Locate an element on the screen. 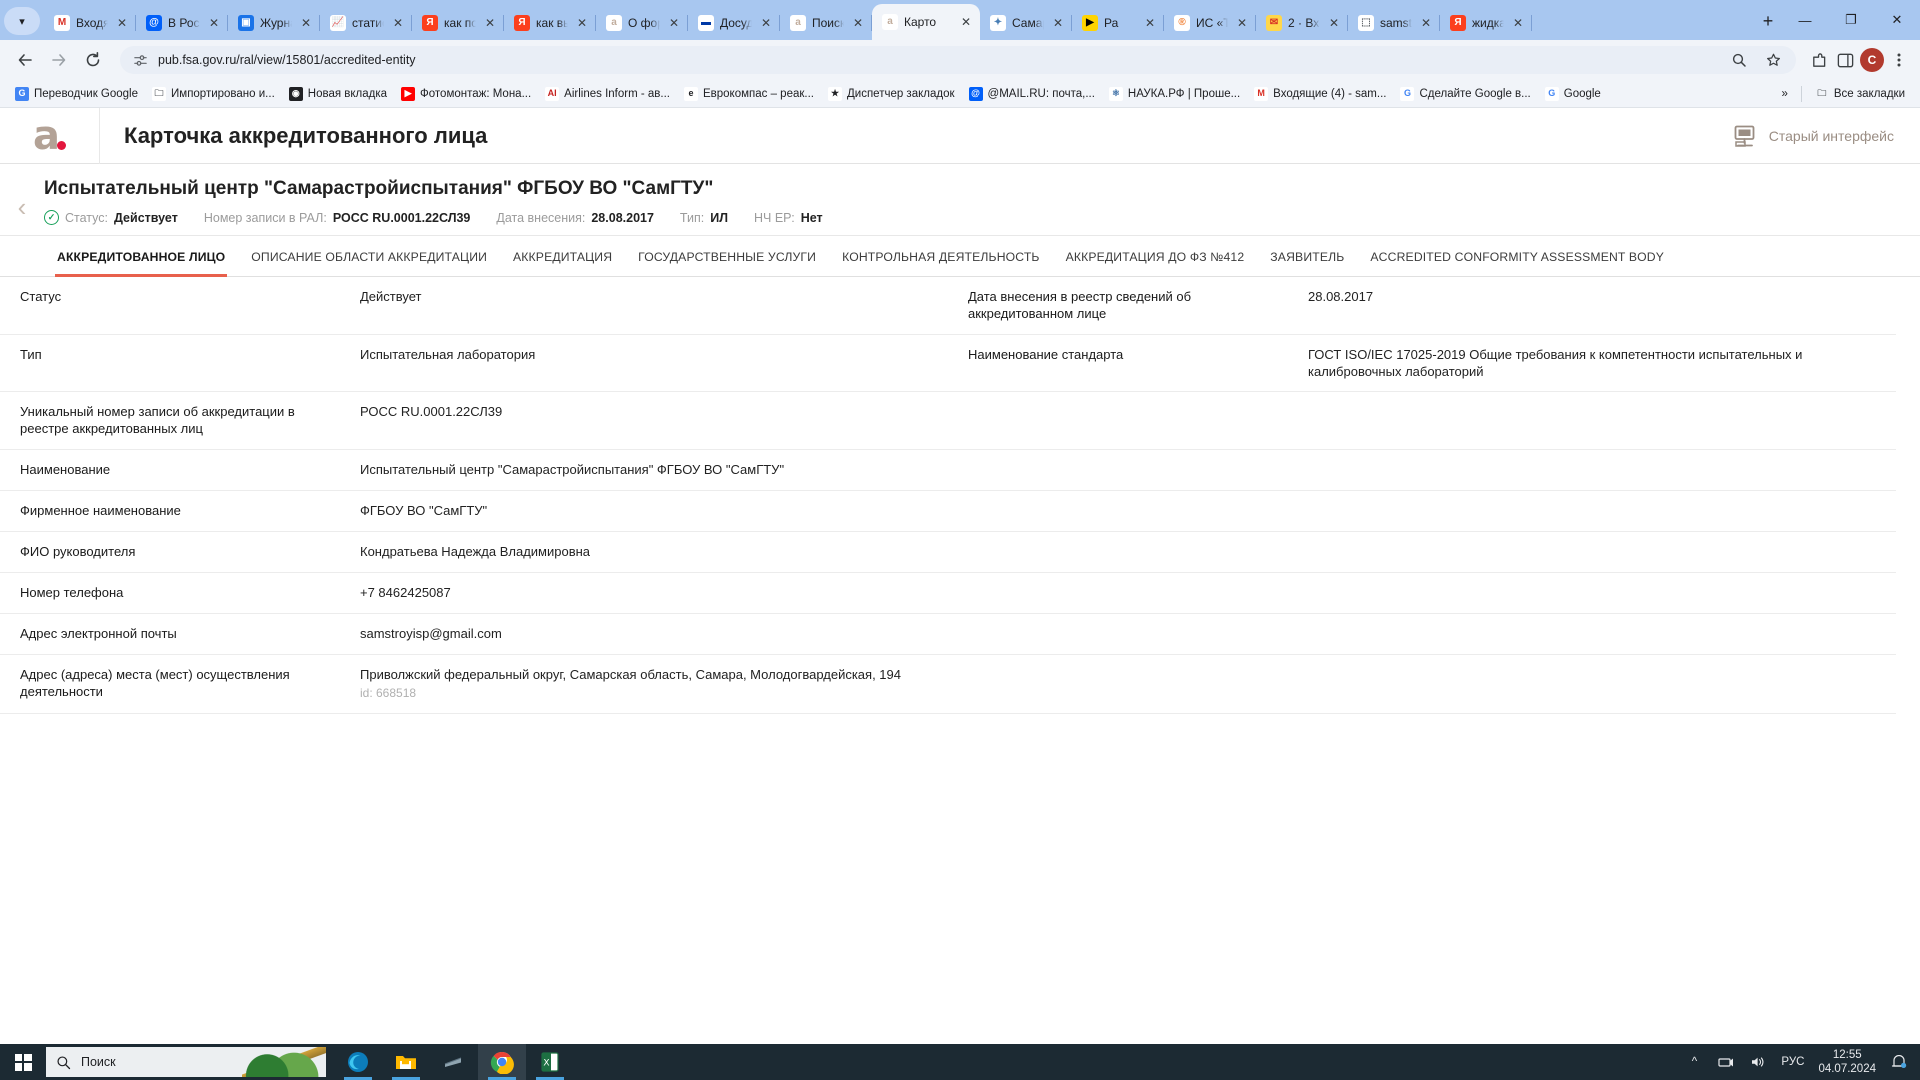  taskbar-app-file-explorer is located at coordinates (406, 1062).